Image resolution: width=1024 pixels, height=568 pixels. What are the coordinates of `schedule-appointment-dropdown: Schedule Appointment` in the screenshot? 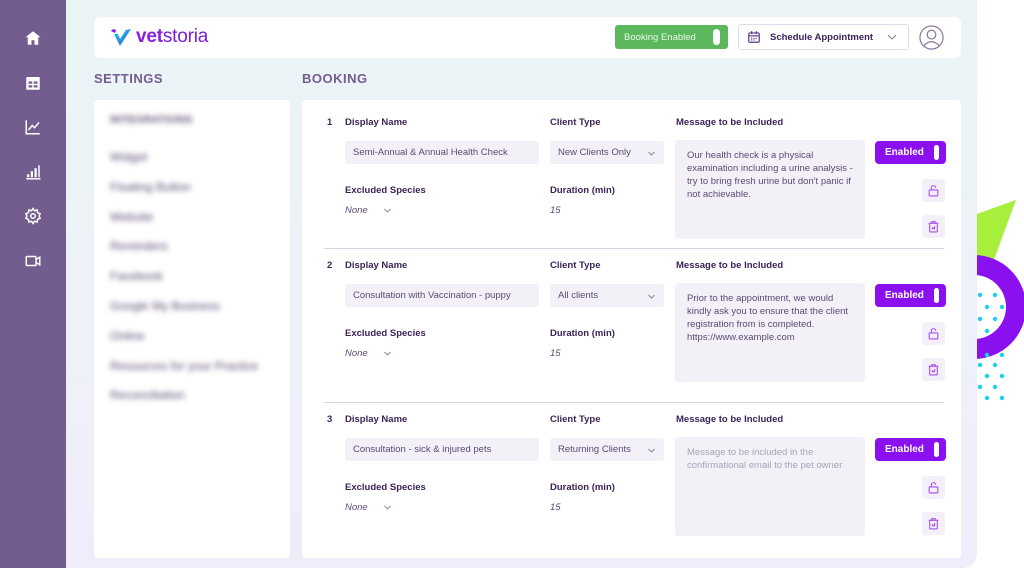 It's located at (823, 37).